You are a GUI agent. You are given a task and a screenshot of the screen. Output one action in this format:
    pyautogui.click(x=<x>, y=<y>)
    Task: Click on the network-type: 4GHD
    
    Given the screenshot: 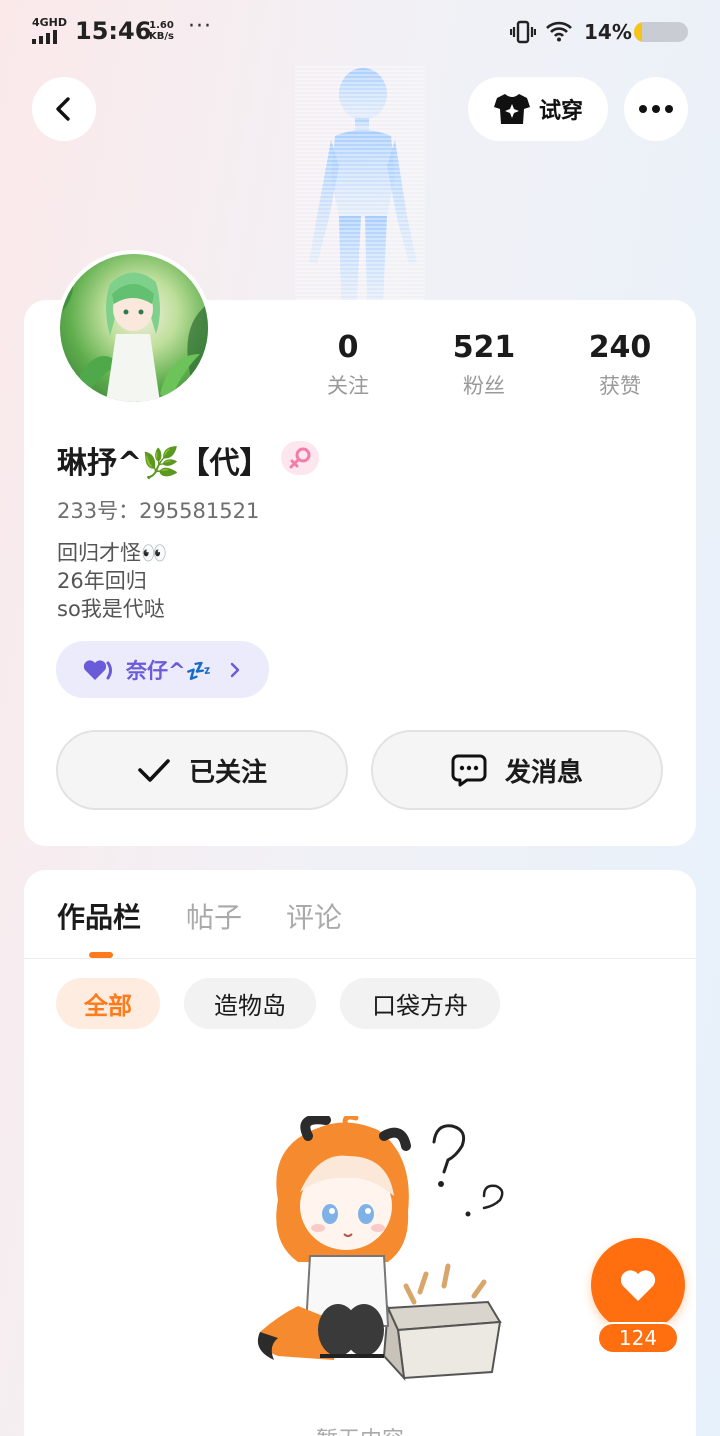 What is the action you would take?
    pyautogui.click(x=50, y=22)
    